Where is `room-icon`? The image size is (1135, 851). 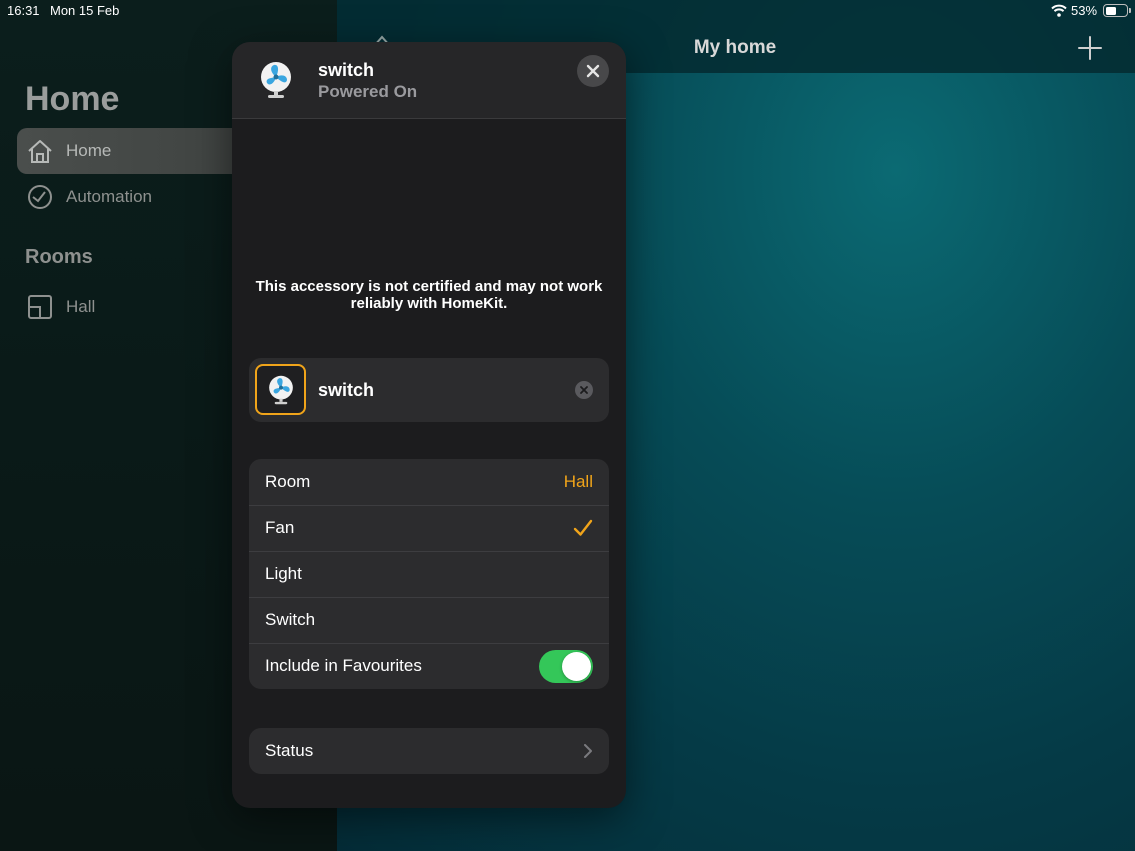 room-icon is located at coordinates (40, 307).